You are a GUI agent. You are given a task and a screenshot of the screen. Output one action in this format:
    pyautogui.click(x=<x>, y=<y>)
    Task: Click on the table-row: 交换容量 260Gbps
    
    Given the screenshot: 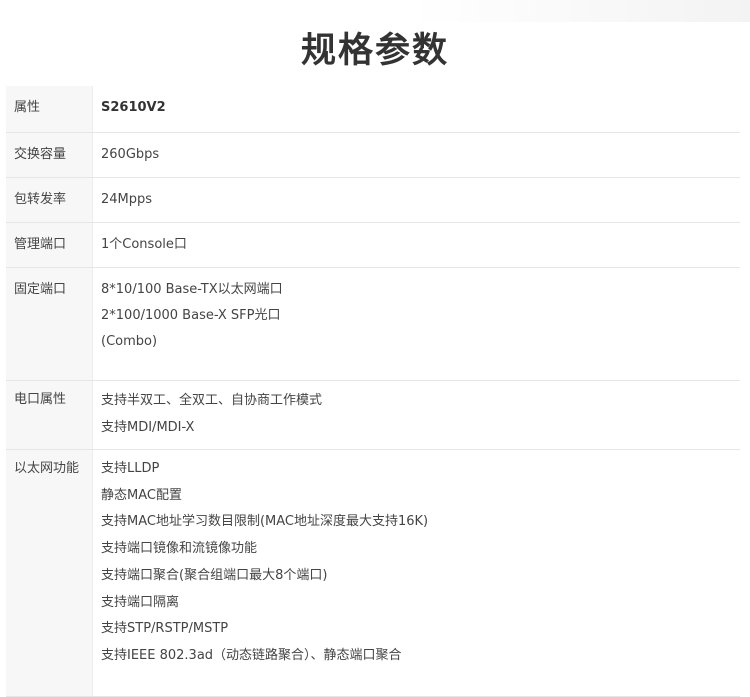 What is the action you would take?
    pyautogui.click(x=373, y=155)
    